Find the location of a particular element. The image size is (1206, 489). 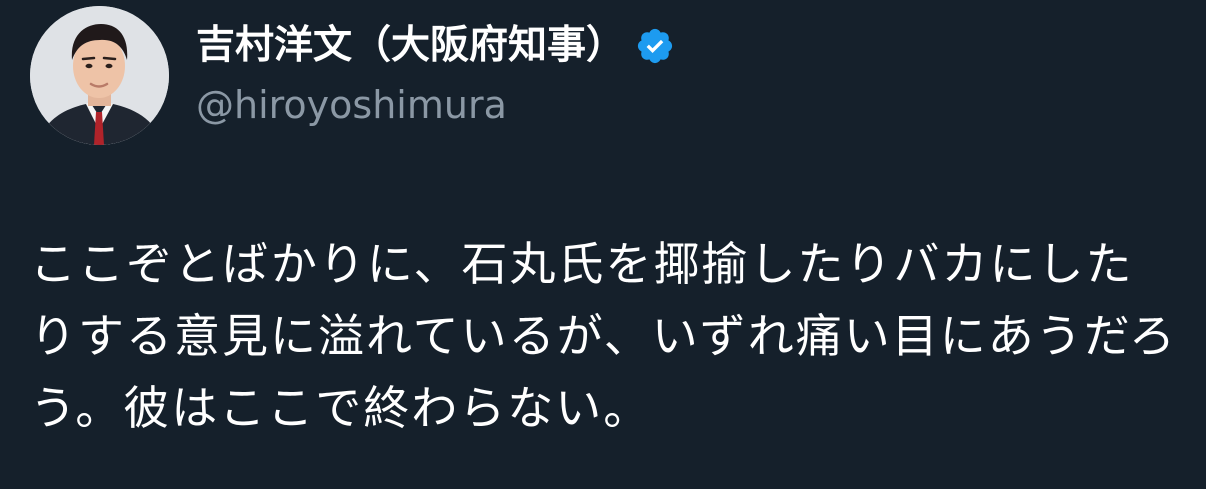

avatar is located at coordinates (99, 75).